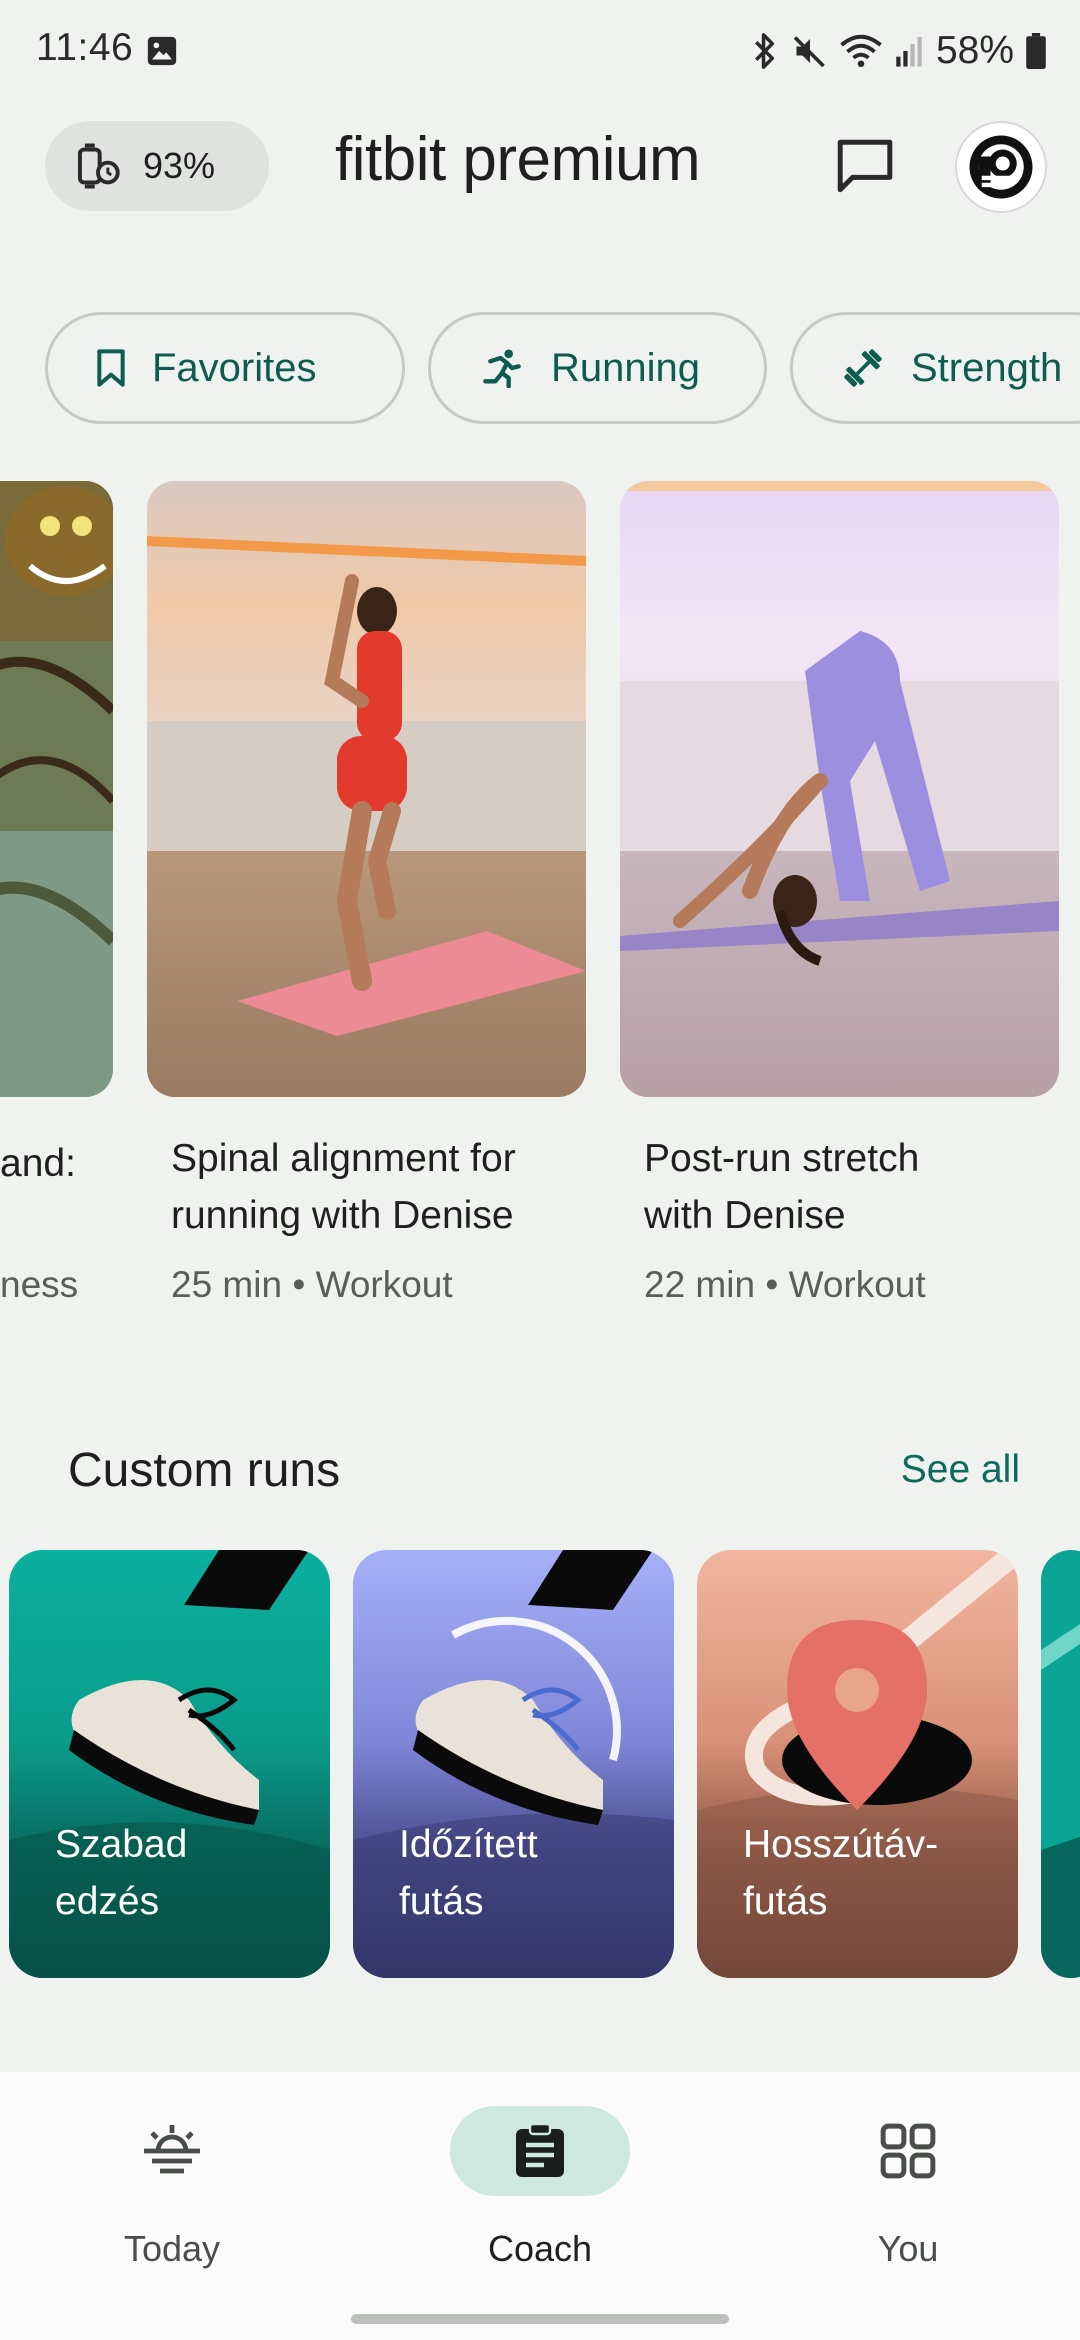 The width and height of the screenshot is (1080, 2340). Describe the element at coordinates (468, 1844) in the screenshot. I see `run-card-label-line: Időzített` at that location.